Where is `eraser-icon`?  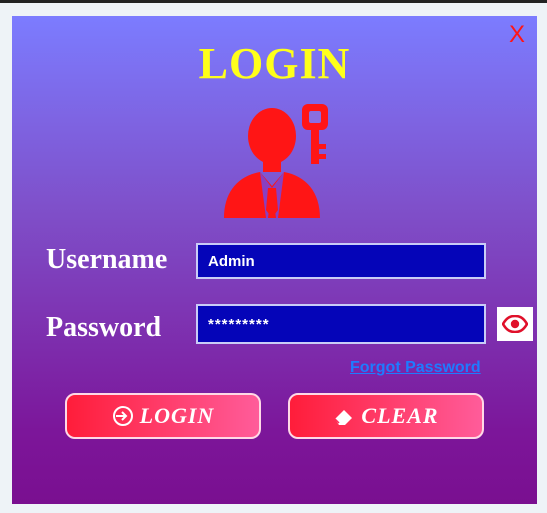 eraser-icon is located at coordinates (344, 416).